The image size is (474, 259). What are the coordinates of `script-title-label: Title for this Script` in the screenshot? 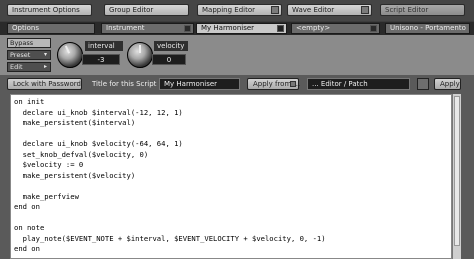 It's located at (124, 84).